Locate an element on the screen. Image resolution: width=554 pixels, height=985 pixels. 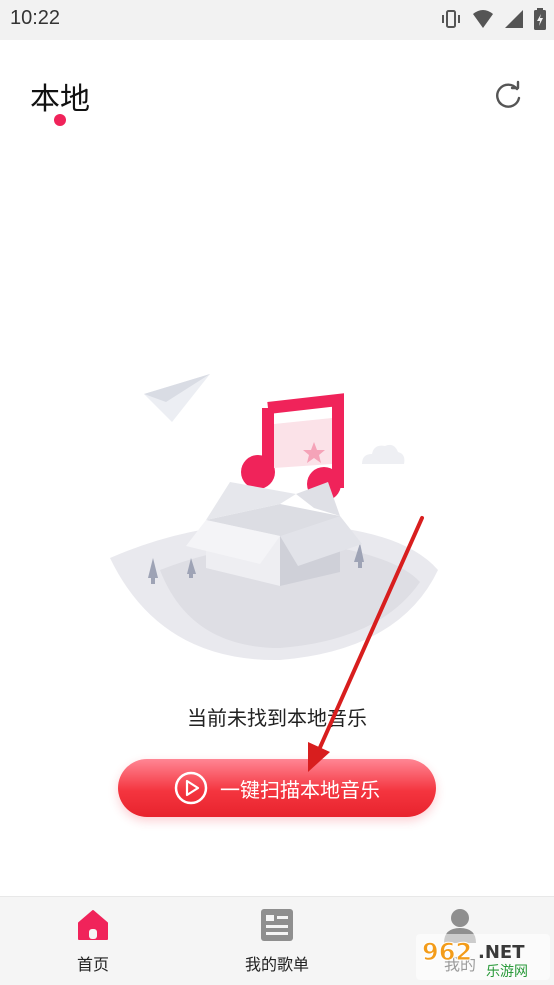
svg-text: .NET is located at coordinates (501, 952).